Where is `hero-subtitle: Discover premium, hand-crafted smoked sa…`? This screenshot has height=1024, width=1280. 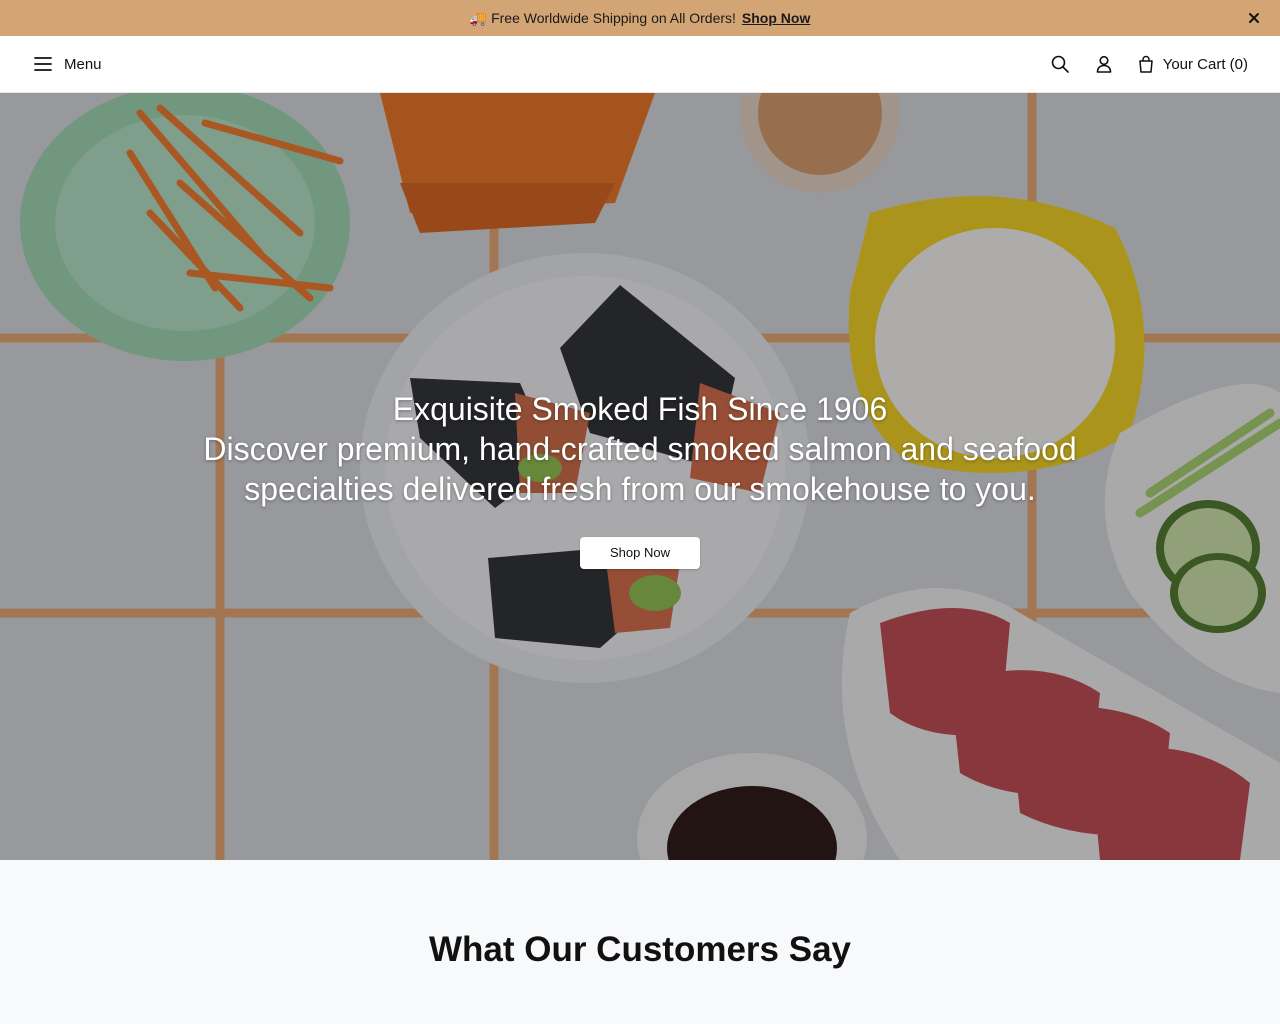 hero-subtitle: Discover premium, hand-crafted smoked sa… is located at coordinates (640, 469).